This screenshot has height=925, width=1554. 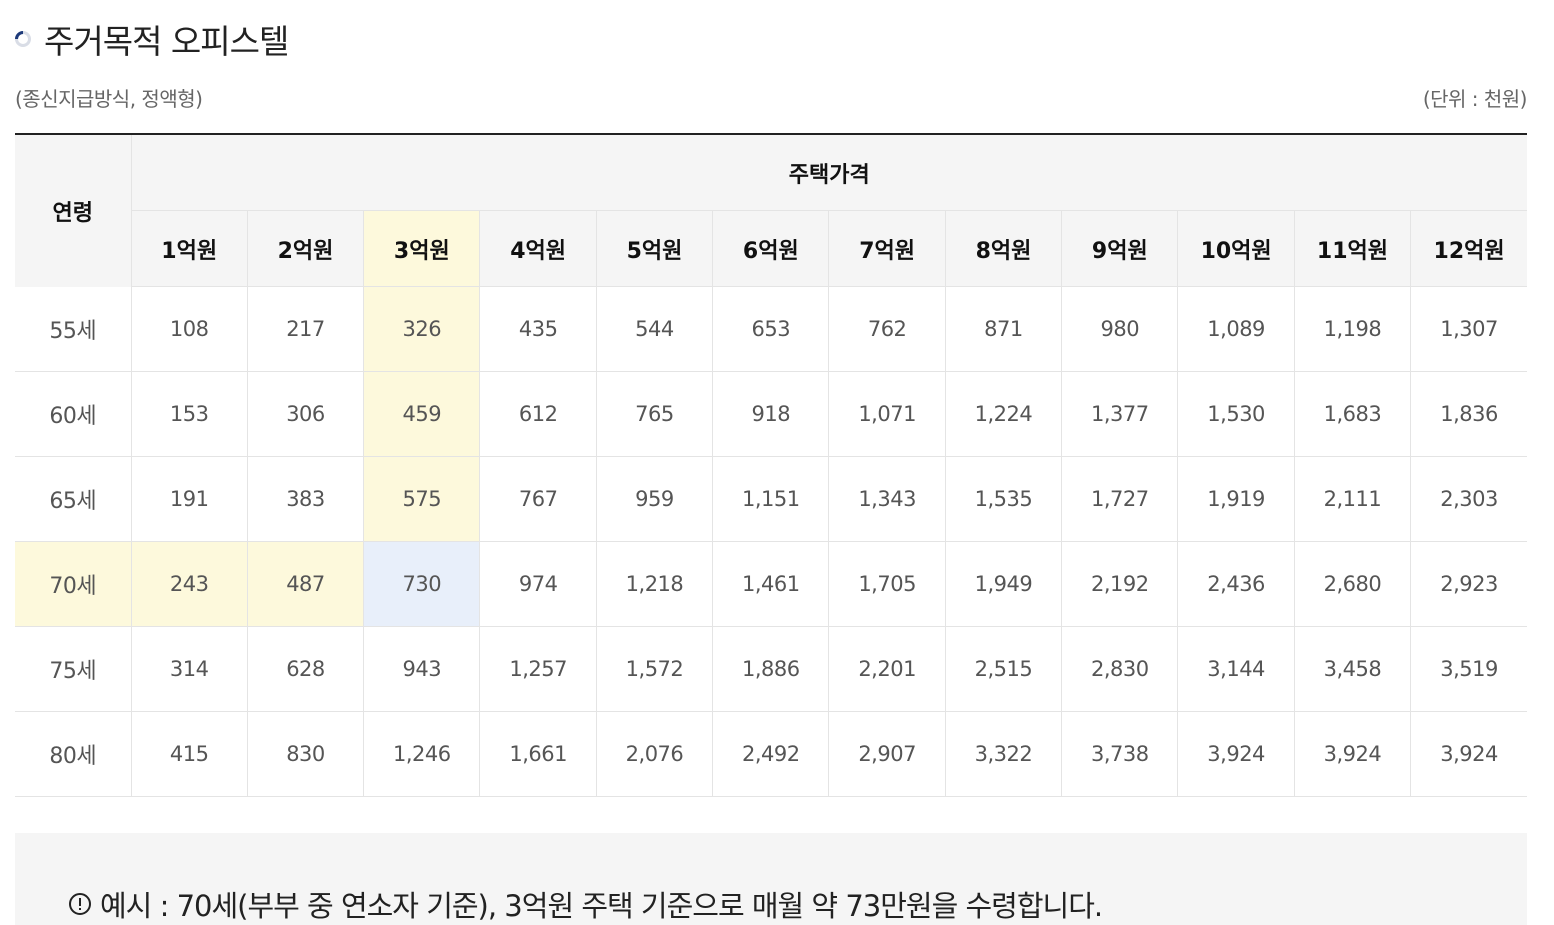 What do you see at coordinates (1003, 414) in the screenshot?
I see `value-cell: 1,224` at bounding box center [1003, 414].